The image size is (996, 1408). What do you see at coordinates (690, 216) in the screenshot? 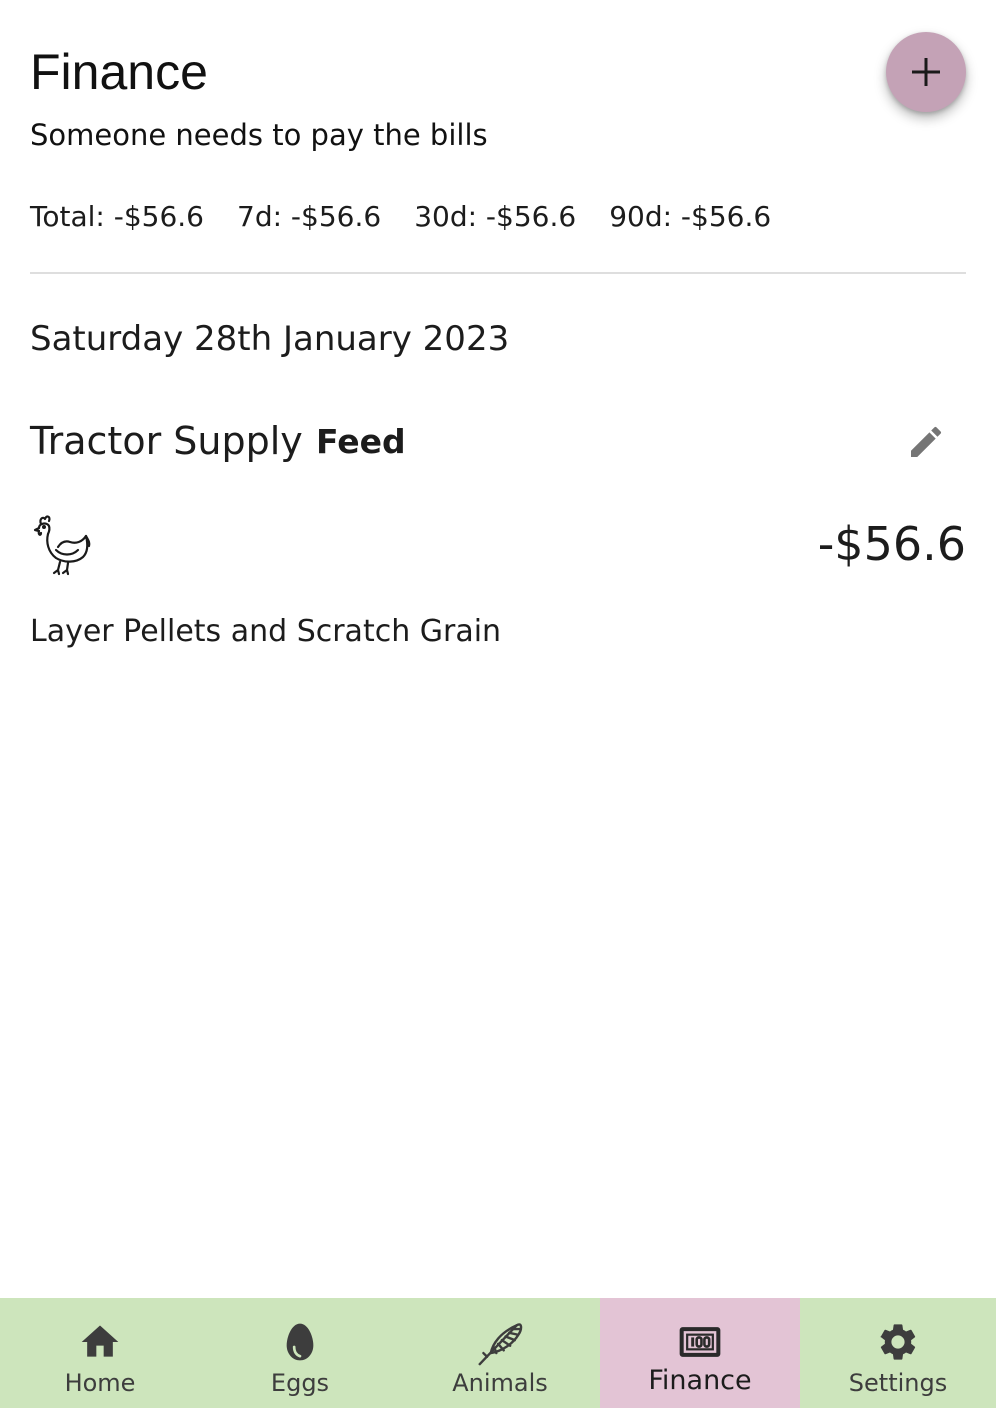
I see `total-90d: 90d: -$56.6` at bounding box center [690, 216].